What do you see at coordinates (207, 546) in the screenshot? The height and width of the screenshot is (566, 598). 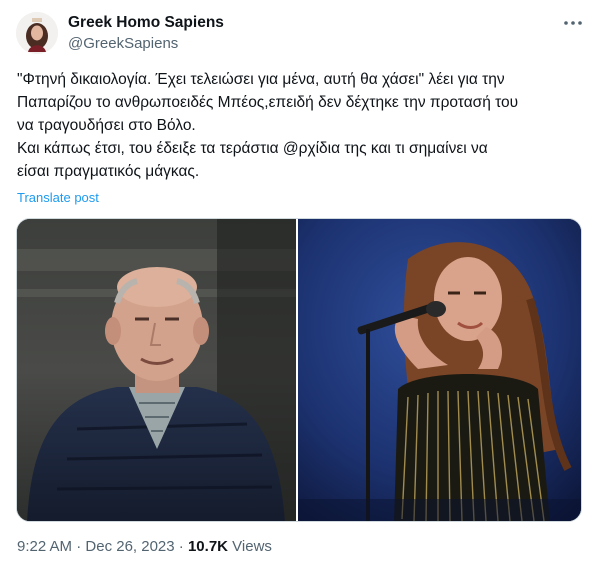 I see `views-count: 10.7K` at bounding box center [207, 546].